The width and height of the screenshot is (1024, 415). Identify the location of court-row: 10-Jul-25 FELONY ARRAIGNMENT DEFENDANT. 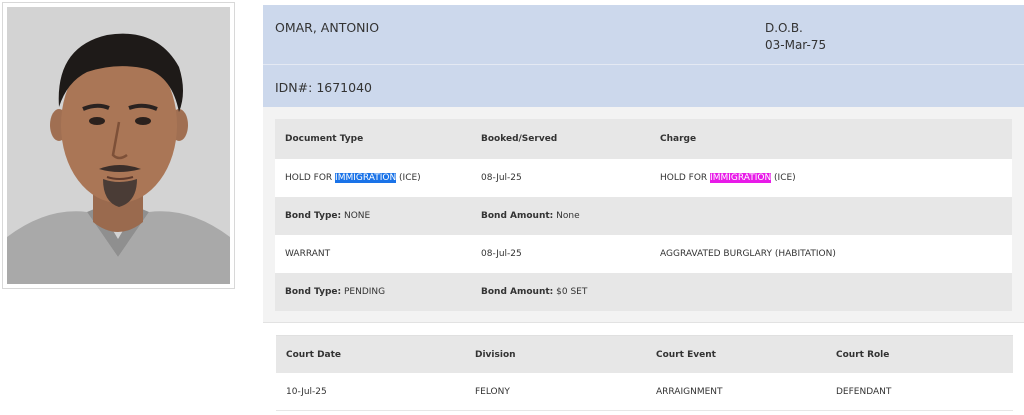
(644, 392).